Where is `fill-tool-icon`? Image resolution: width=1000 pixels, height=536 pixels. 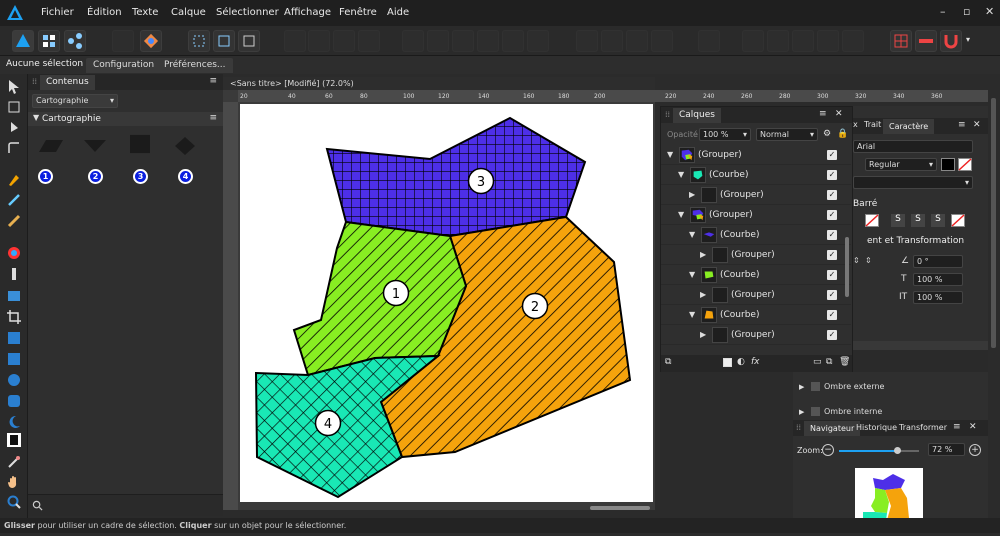
fill-tool-icon is located at coordinates (14, 253).